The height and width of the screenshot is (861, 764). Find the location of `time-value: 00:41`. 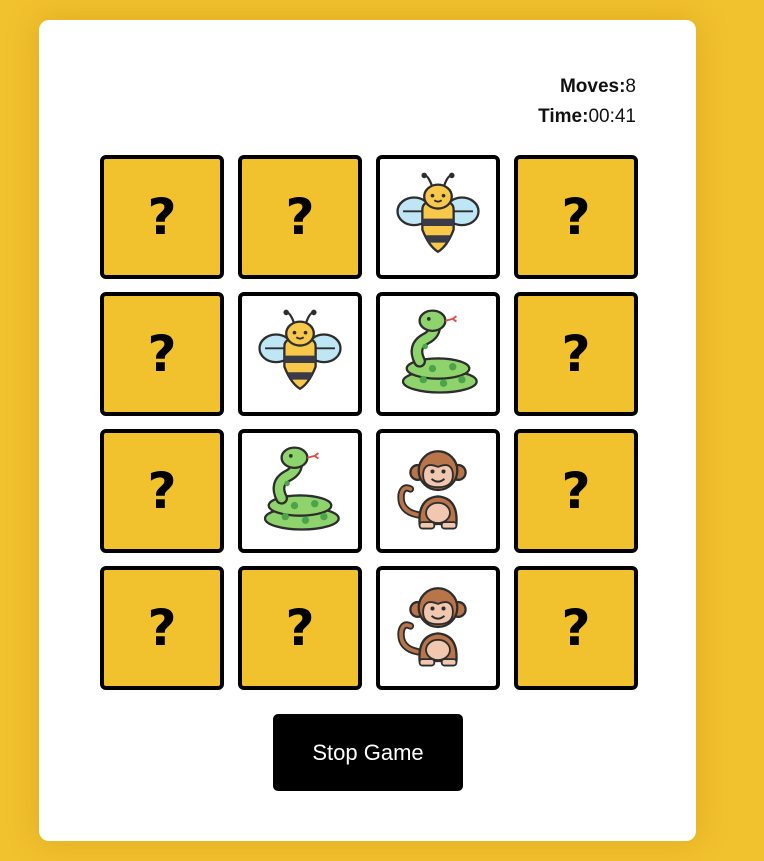

time-value: 00:41 is located at coordinates (612, 116).